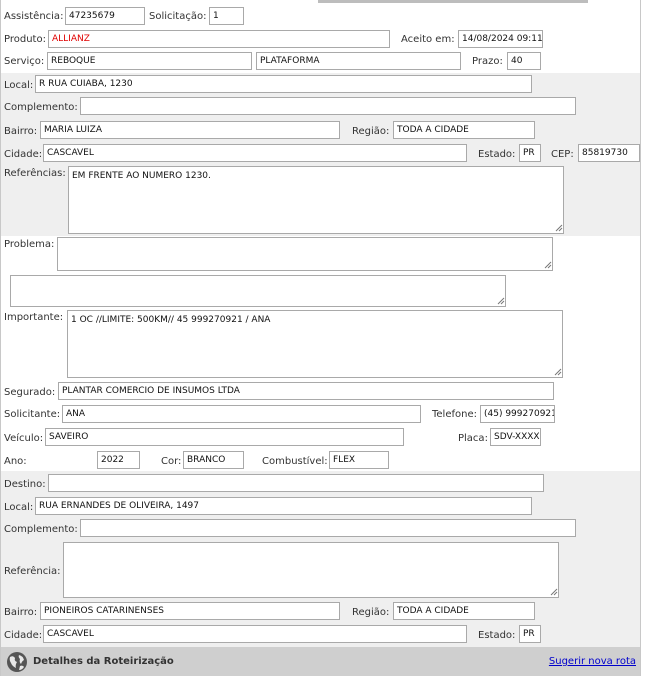 The image size is (647, 676). Describe the element at coordinates (25, 484) in the screenshot. I see `destino-label: Destino:` at that location.